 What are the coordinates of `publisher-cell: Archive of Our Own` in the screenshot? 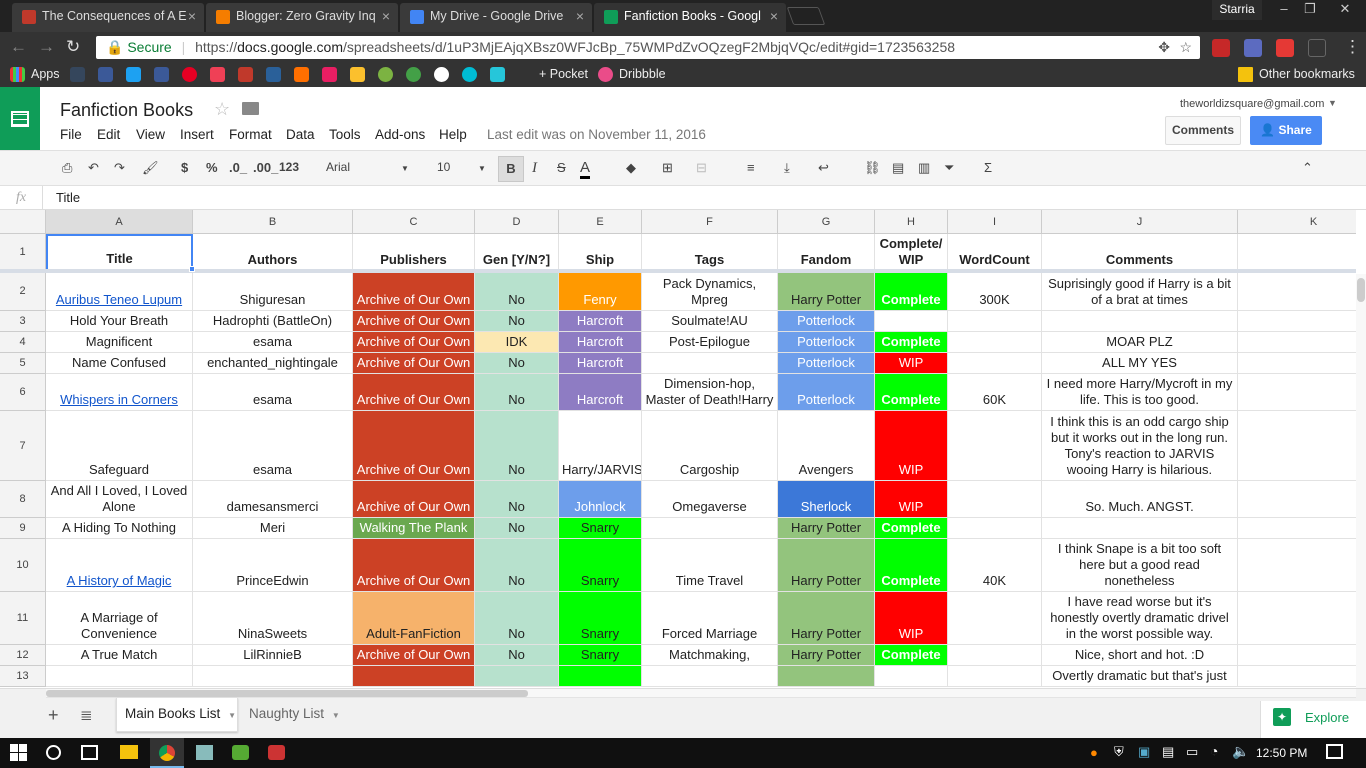 It's located at (414, 363).